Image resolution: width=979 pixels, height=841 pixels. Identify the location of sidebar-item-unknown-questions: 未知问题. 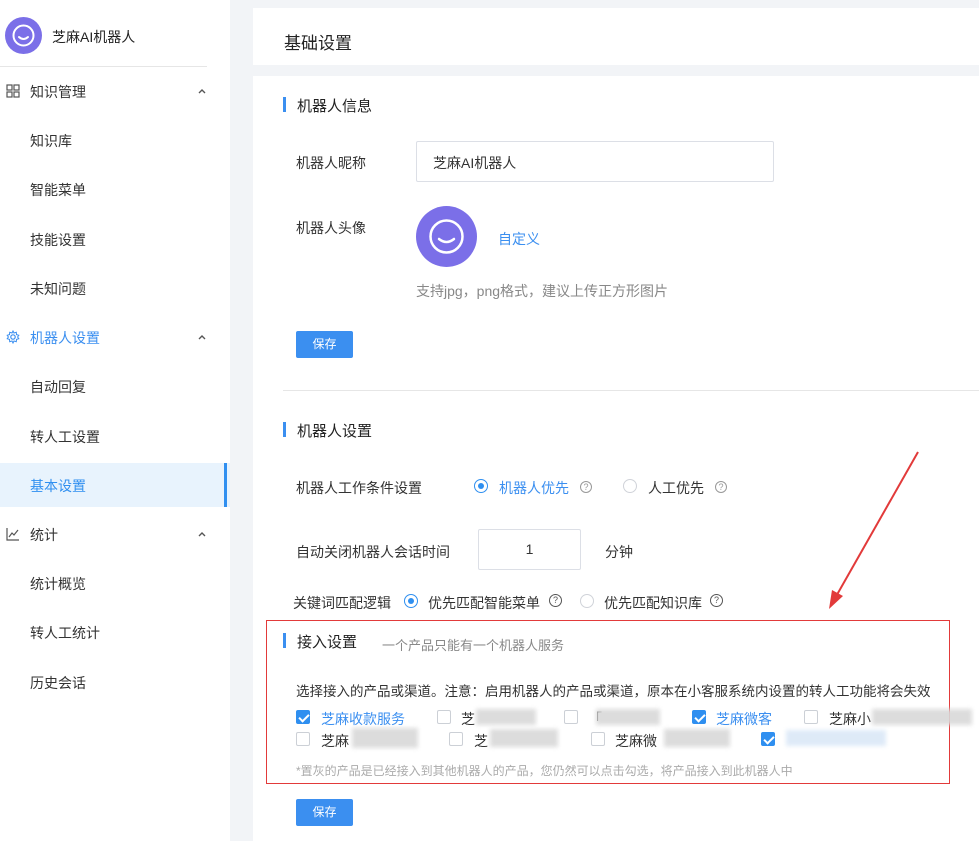
(115, 288).